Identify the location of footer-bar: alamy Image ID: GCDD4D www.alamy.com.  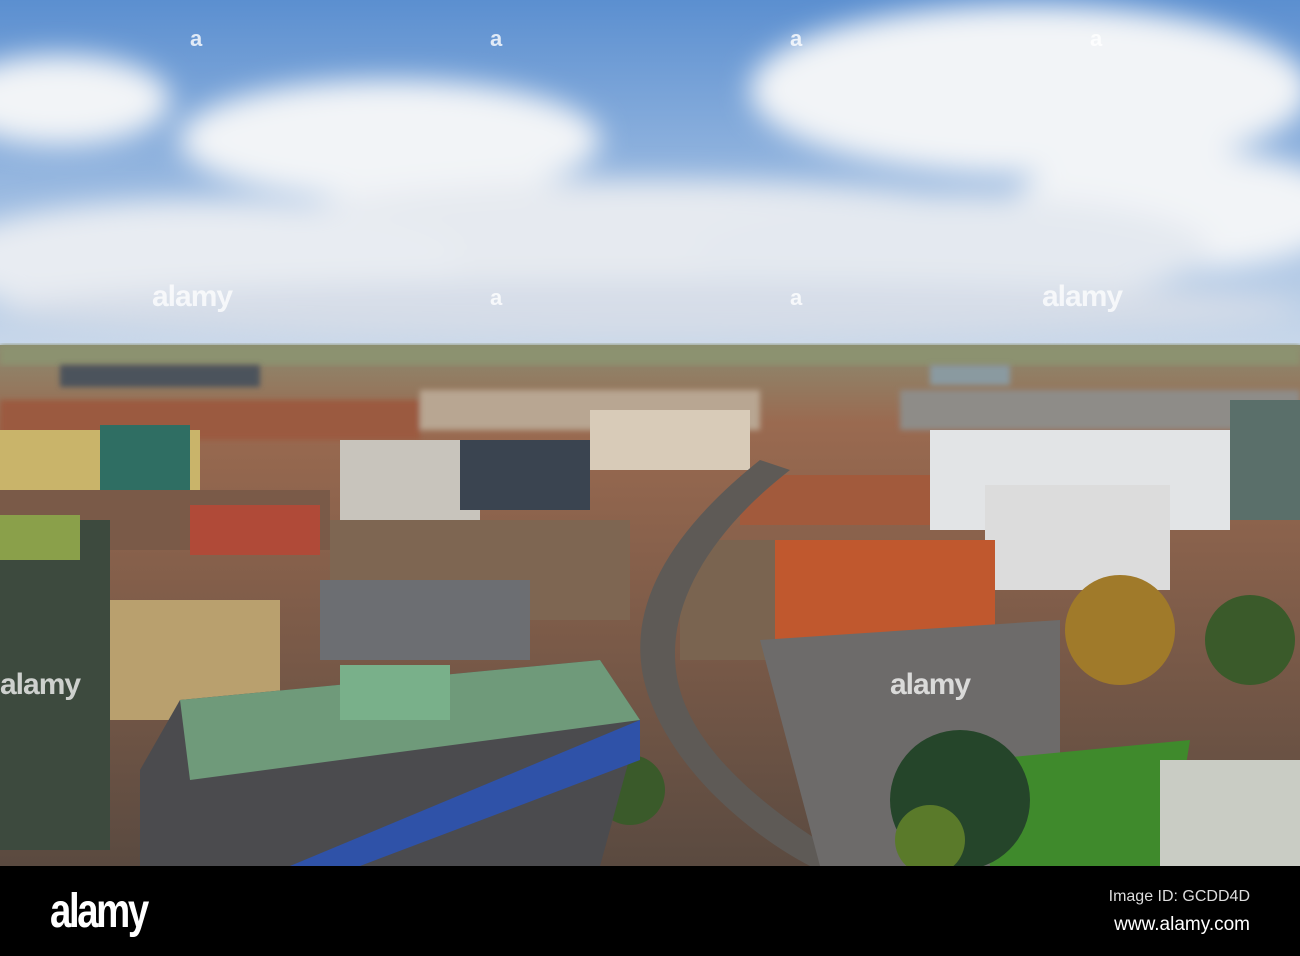
(650, 911).